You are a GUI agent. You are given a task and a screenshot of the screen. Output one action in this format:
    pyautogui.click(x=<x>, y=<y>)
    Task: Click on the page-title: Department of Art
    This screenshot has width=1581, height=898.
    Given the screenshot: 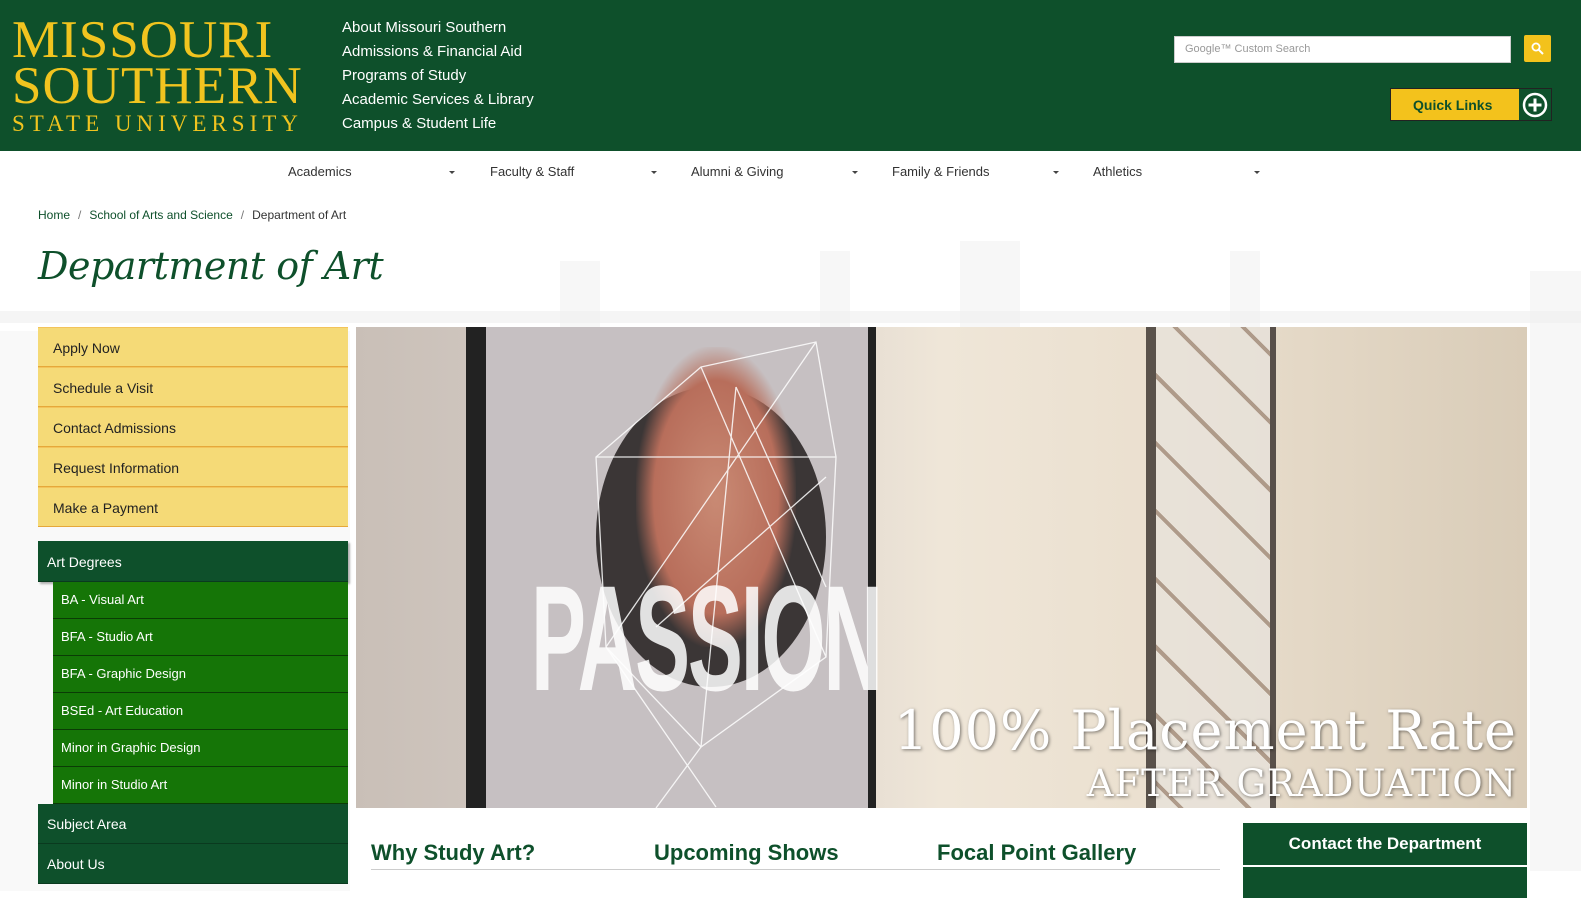 What is the action you would take?
    pyautogui.click(x=211, y=266)
    